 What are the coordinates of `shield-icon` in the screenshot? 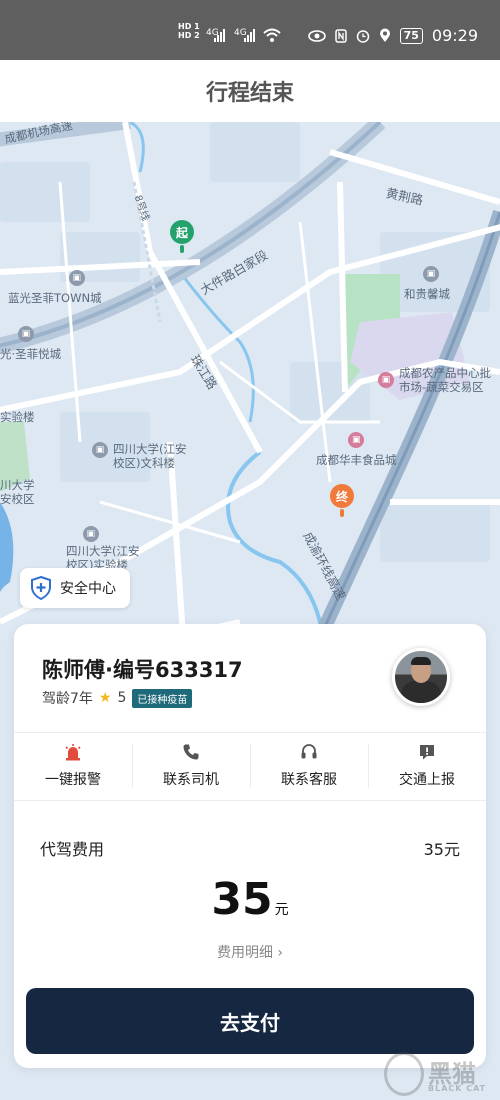 It's located at (41, 588).